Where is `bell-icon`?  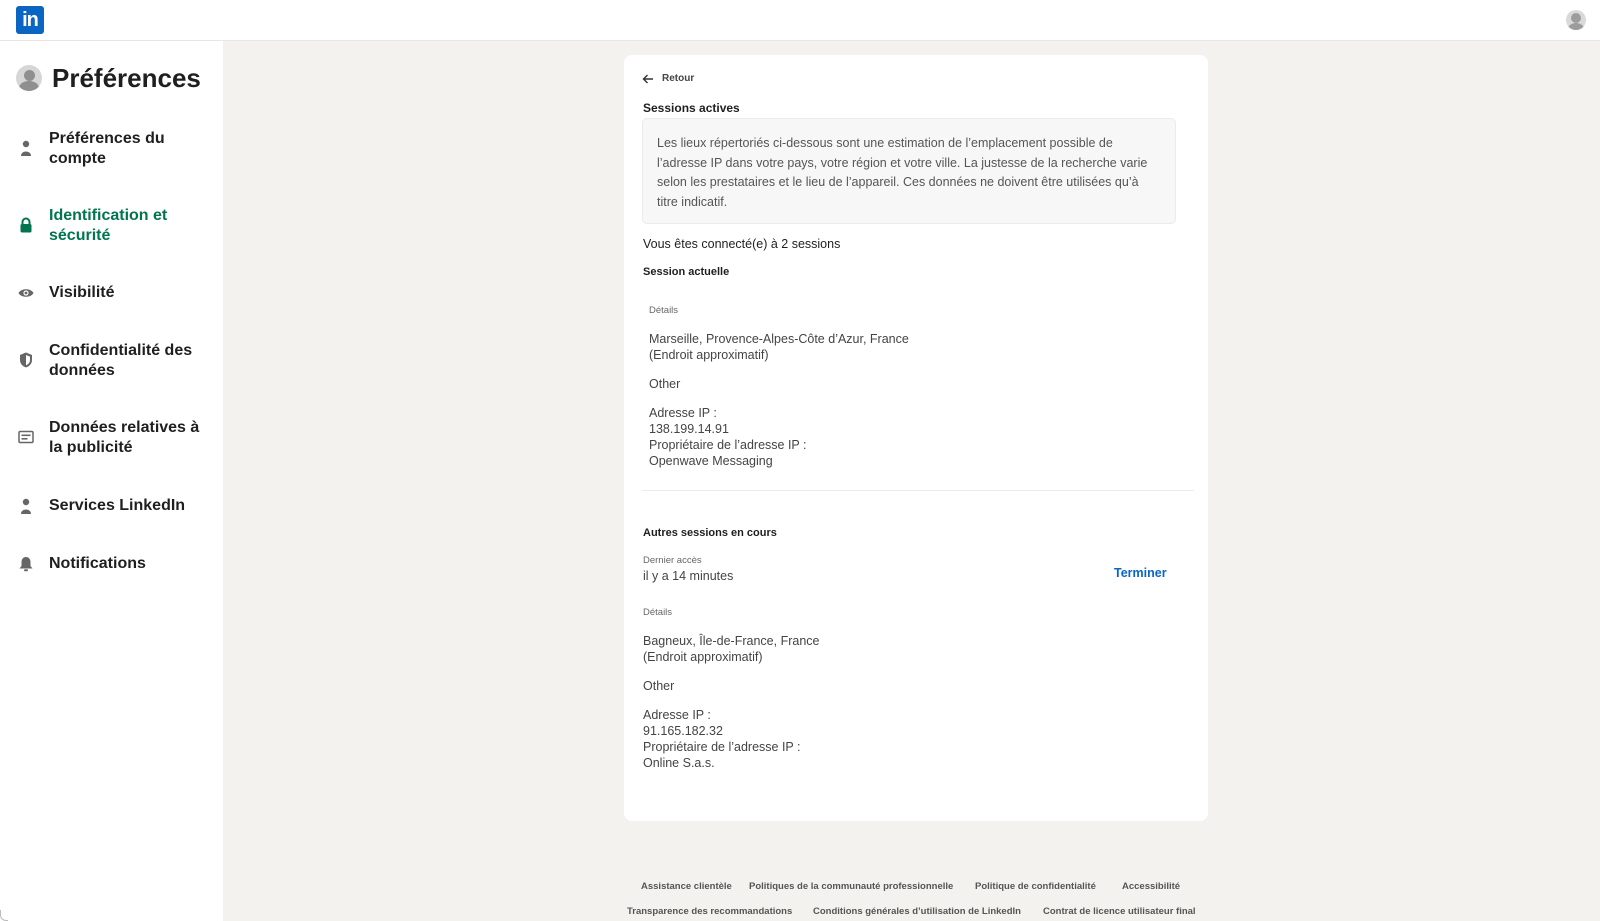
bell-icon is located at coordinates (26, 564).